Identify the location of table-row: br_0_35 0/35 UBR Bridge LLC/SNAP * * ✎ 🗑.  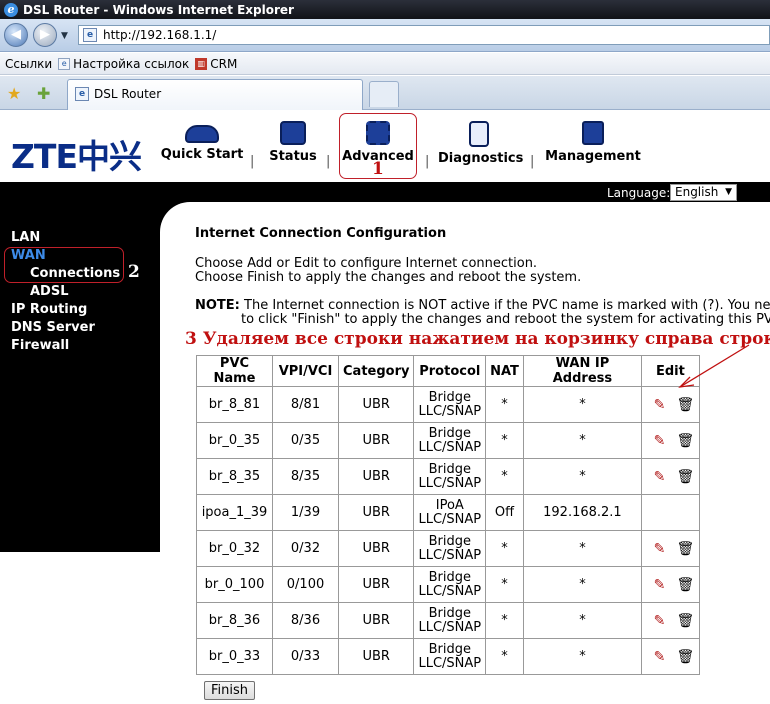
(448, 440).